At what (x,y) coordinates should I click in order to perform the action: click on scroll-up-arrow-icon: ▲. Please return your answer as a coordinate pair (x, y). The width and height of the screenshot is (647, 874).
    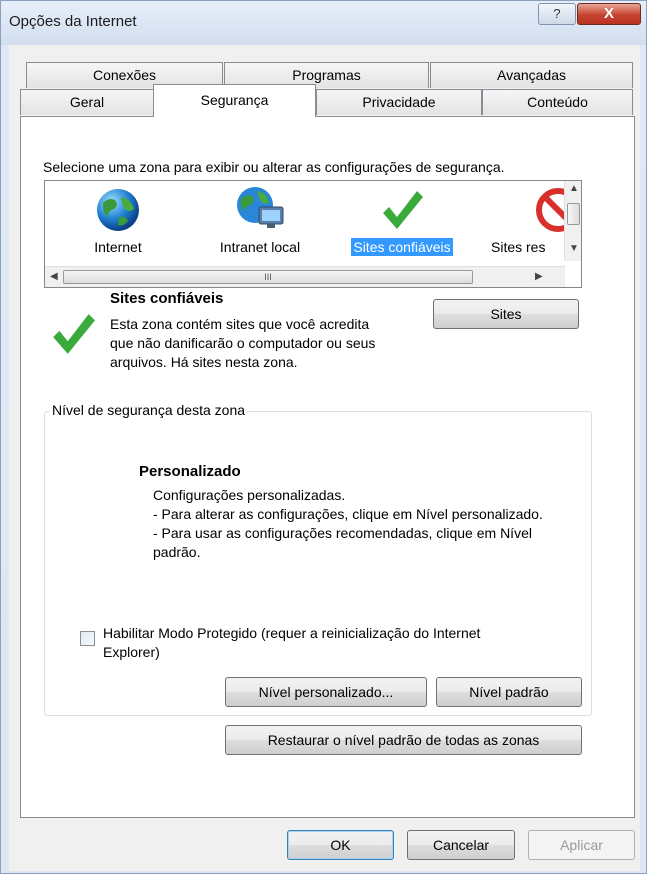
    Looking at the image, I should click on (574, 188).